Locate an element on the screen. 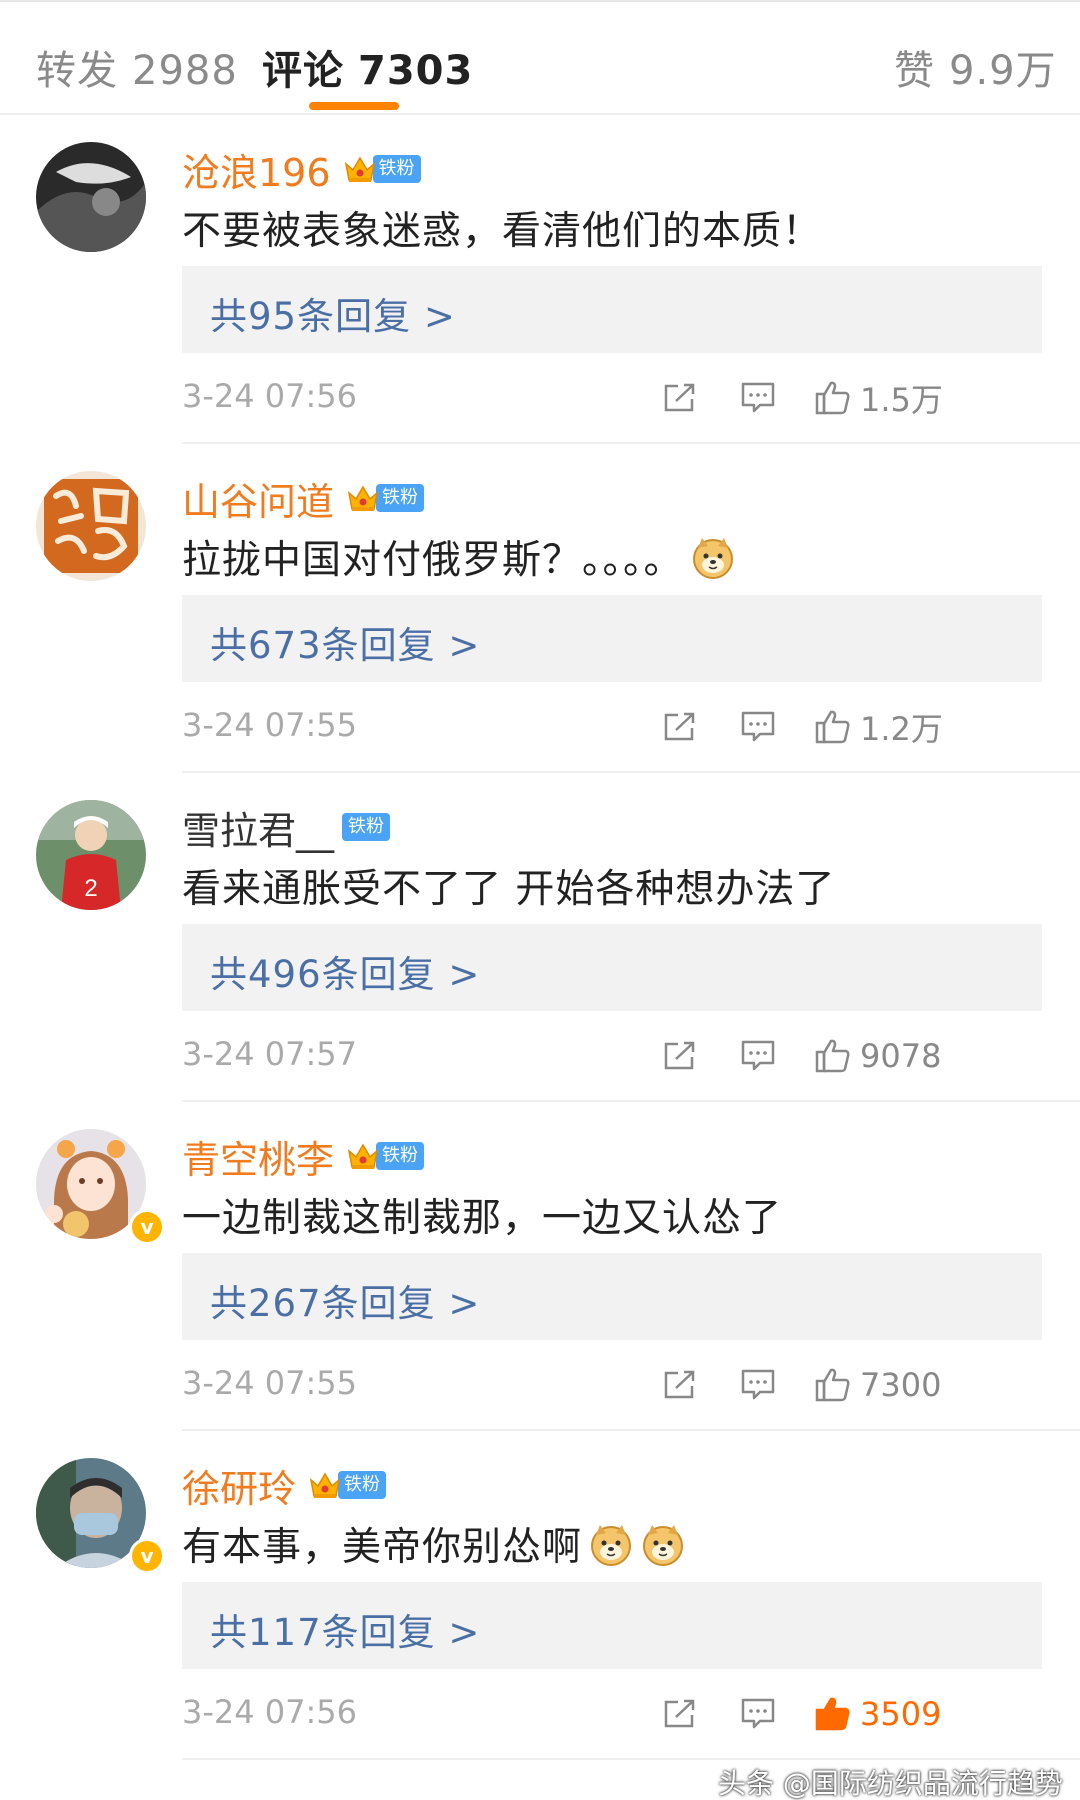 This screenshot has height=1800, width=1080. view-replies-label: 共267条回复 > is located at coordinates (345, 1303).